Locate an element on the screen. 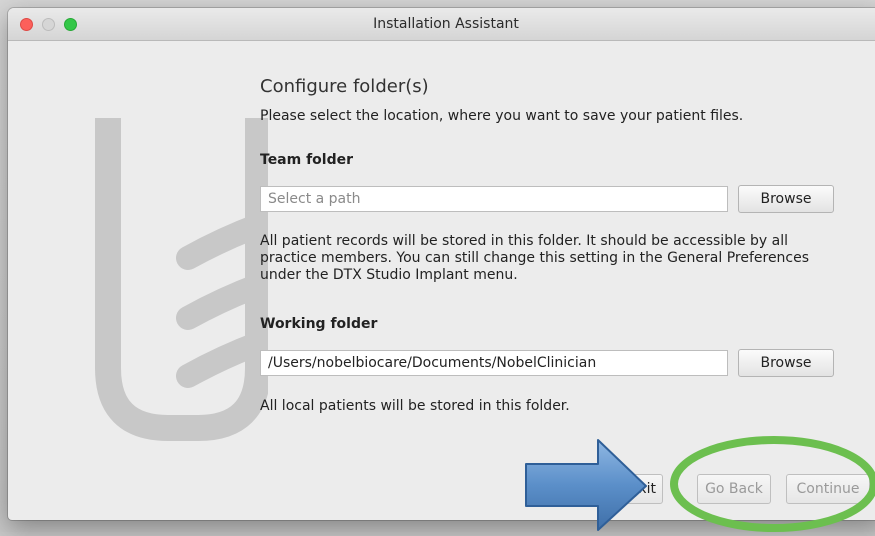 This screenshot has height=536, width=875. working-folder-label: Working folder is located at coordinates (319, 324).